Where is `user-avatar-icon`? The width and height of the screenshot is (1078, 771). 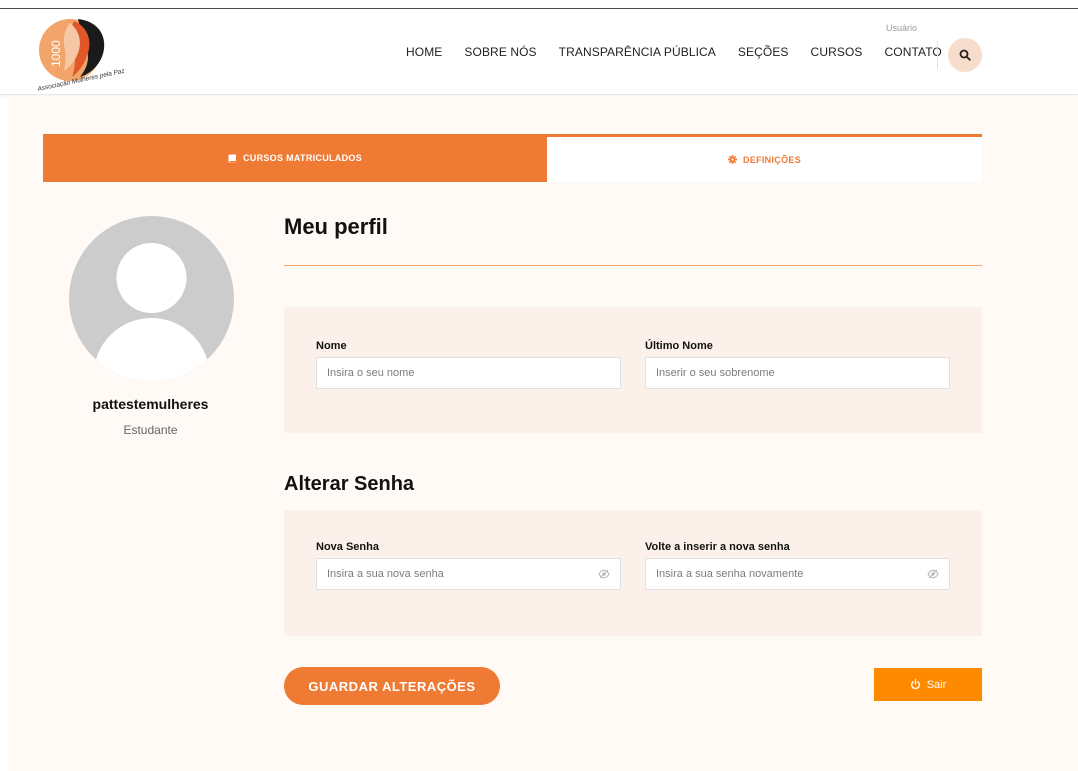
user-avatar-icon is located at coordinates (151, 312).